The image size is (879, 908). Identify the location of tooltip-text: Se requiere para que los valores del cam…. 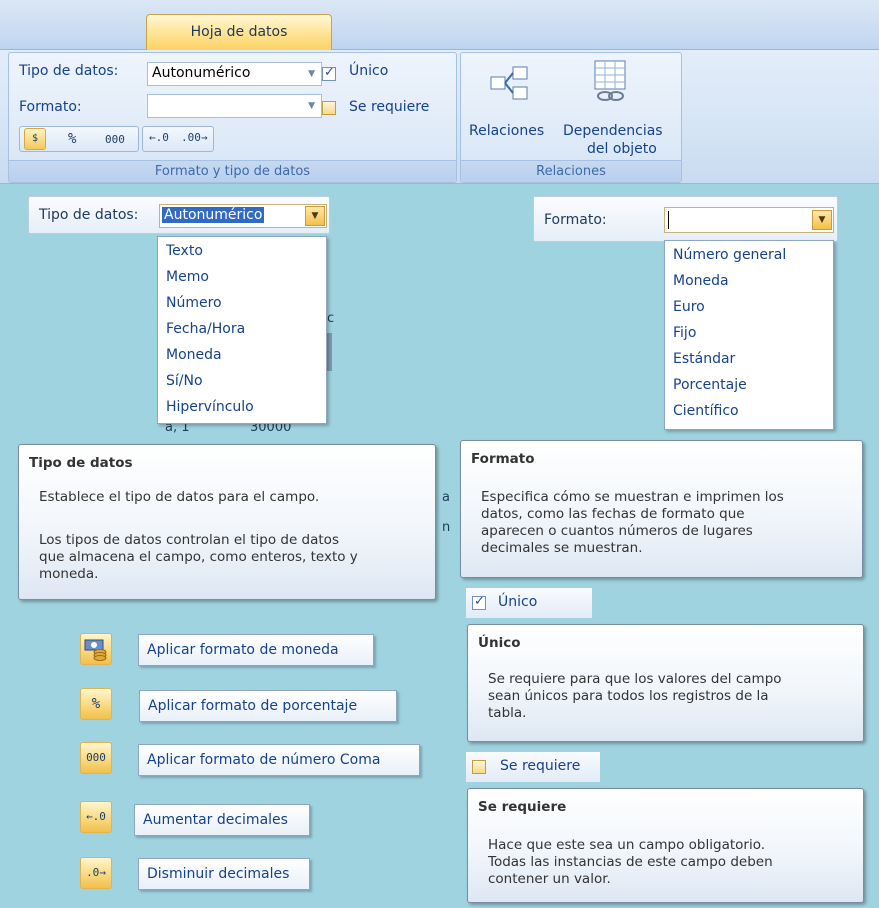
(635, 679).